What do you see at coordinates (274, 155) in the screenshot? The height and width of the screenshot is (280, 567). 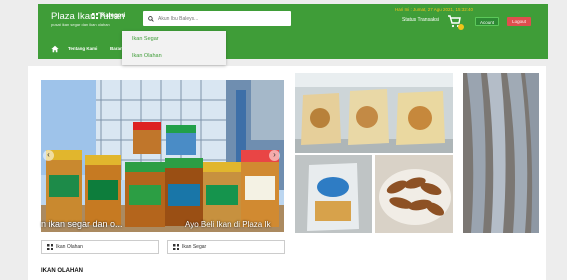 I see `carousel-next-button: ›` at bounding box center [274, 155].